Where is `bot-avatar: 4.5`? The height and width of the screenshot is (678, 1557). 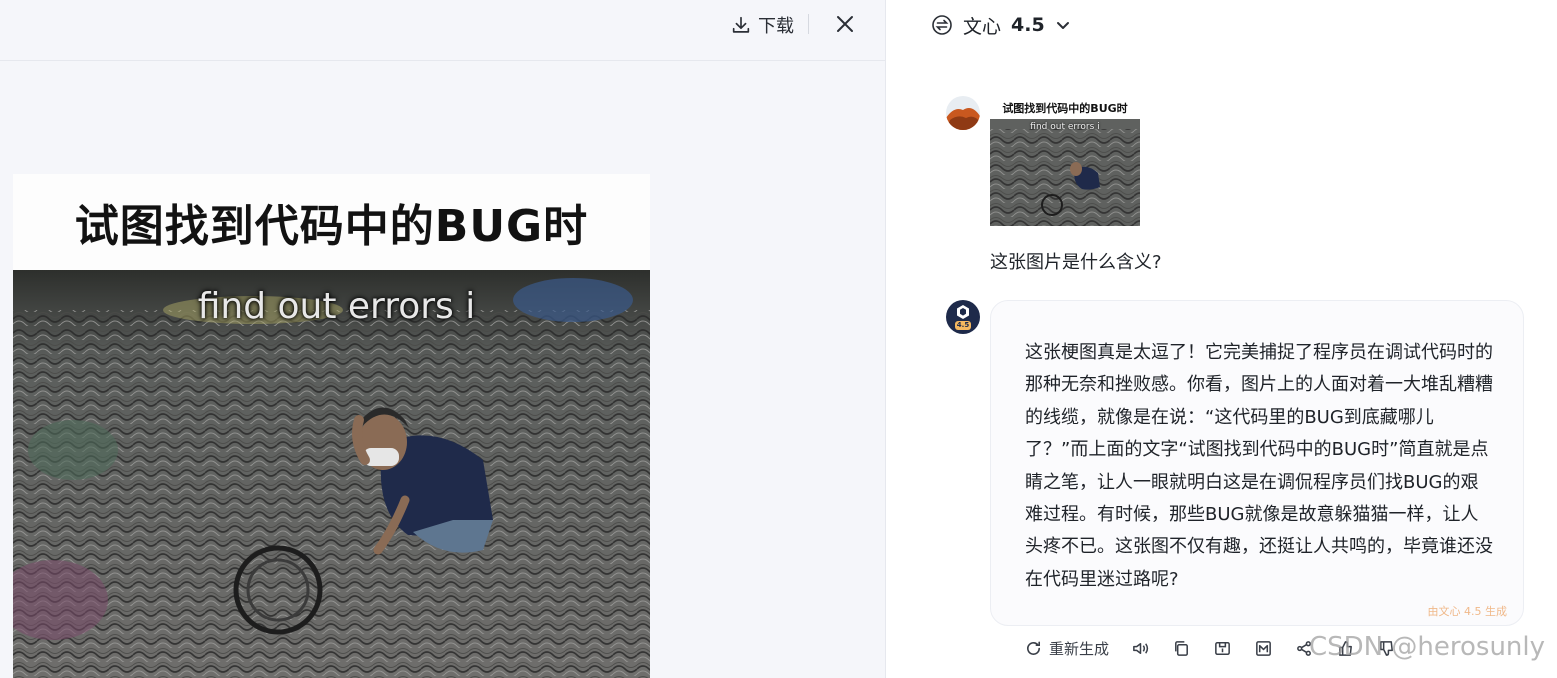
bot-avatar: 4.5 is located at coordinates (963, 317).